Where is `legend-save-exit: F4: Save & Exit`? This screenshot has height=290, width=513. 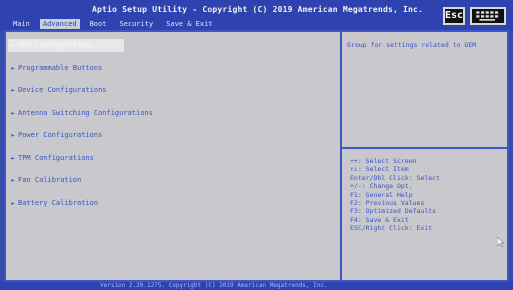 legend-save-exit: F4: Save & Exit is located at coordinates (379, 219).